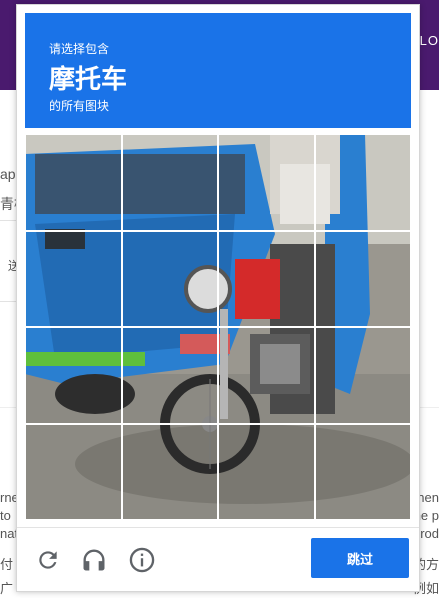  I want to click on background-line: rod, so click(429, 533).